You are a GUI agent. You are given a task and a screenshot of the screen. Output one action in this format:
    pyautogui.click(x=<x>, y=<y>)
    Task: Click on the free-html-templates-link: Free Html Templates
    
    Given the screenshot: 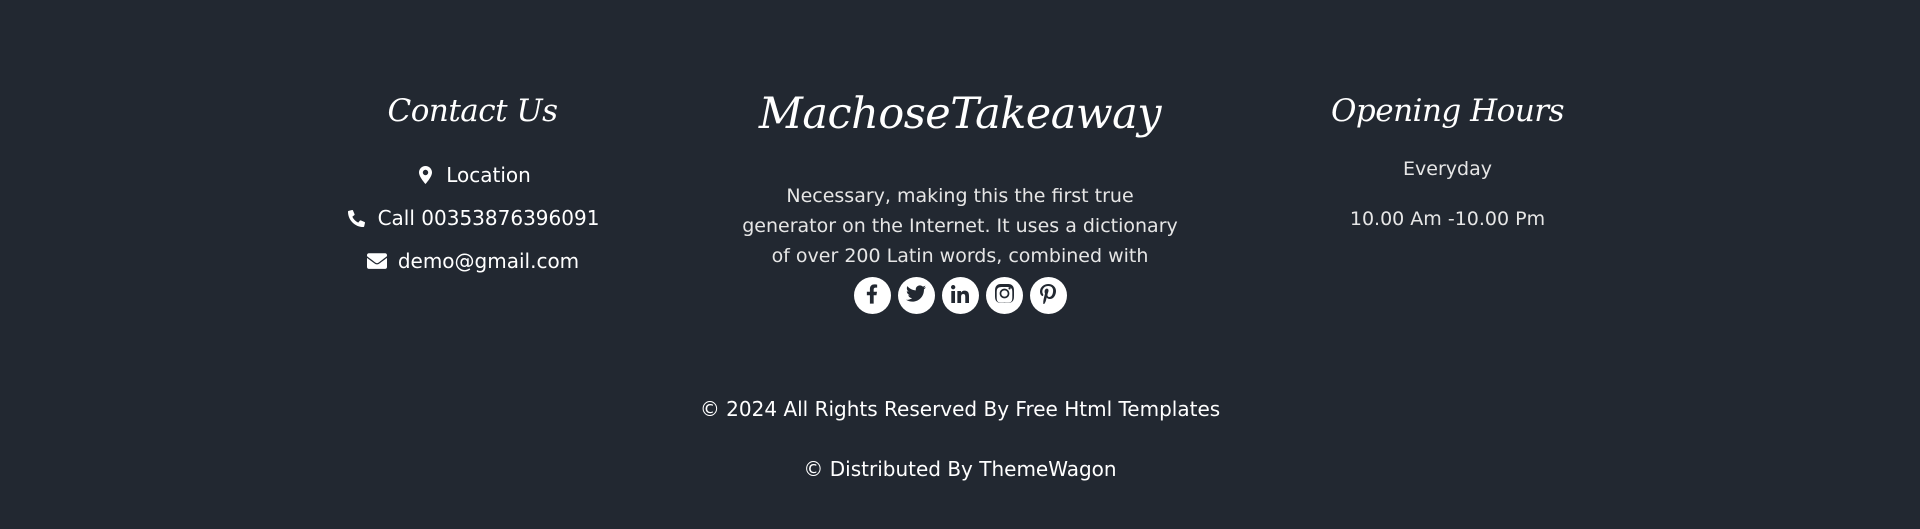 What is the action you would take?
    pyautogui.click(x=1117, y=409)
    